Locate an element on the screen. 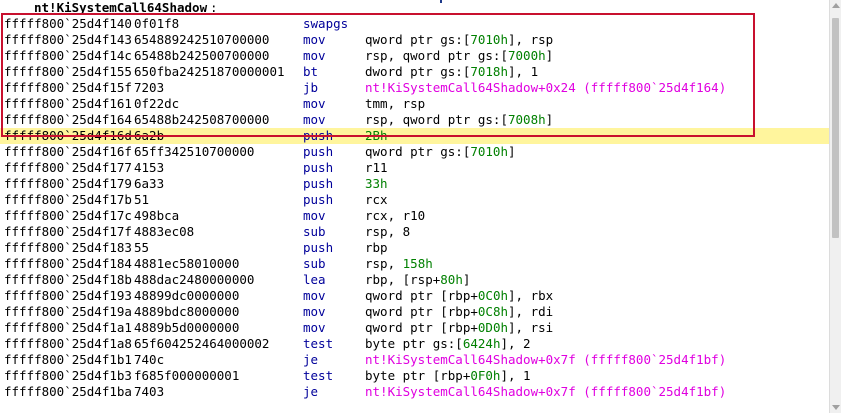  instruction-line: fffff800`25d4f17c 498bca mov rcx, r10 is located at coordinates (414, 216).